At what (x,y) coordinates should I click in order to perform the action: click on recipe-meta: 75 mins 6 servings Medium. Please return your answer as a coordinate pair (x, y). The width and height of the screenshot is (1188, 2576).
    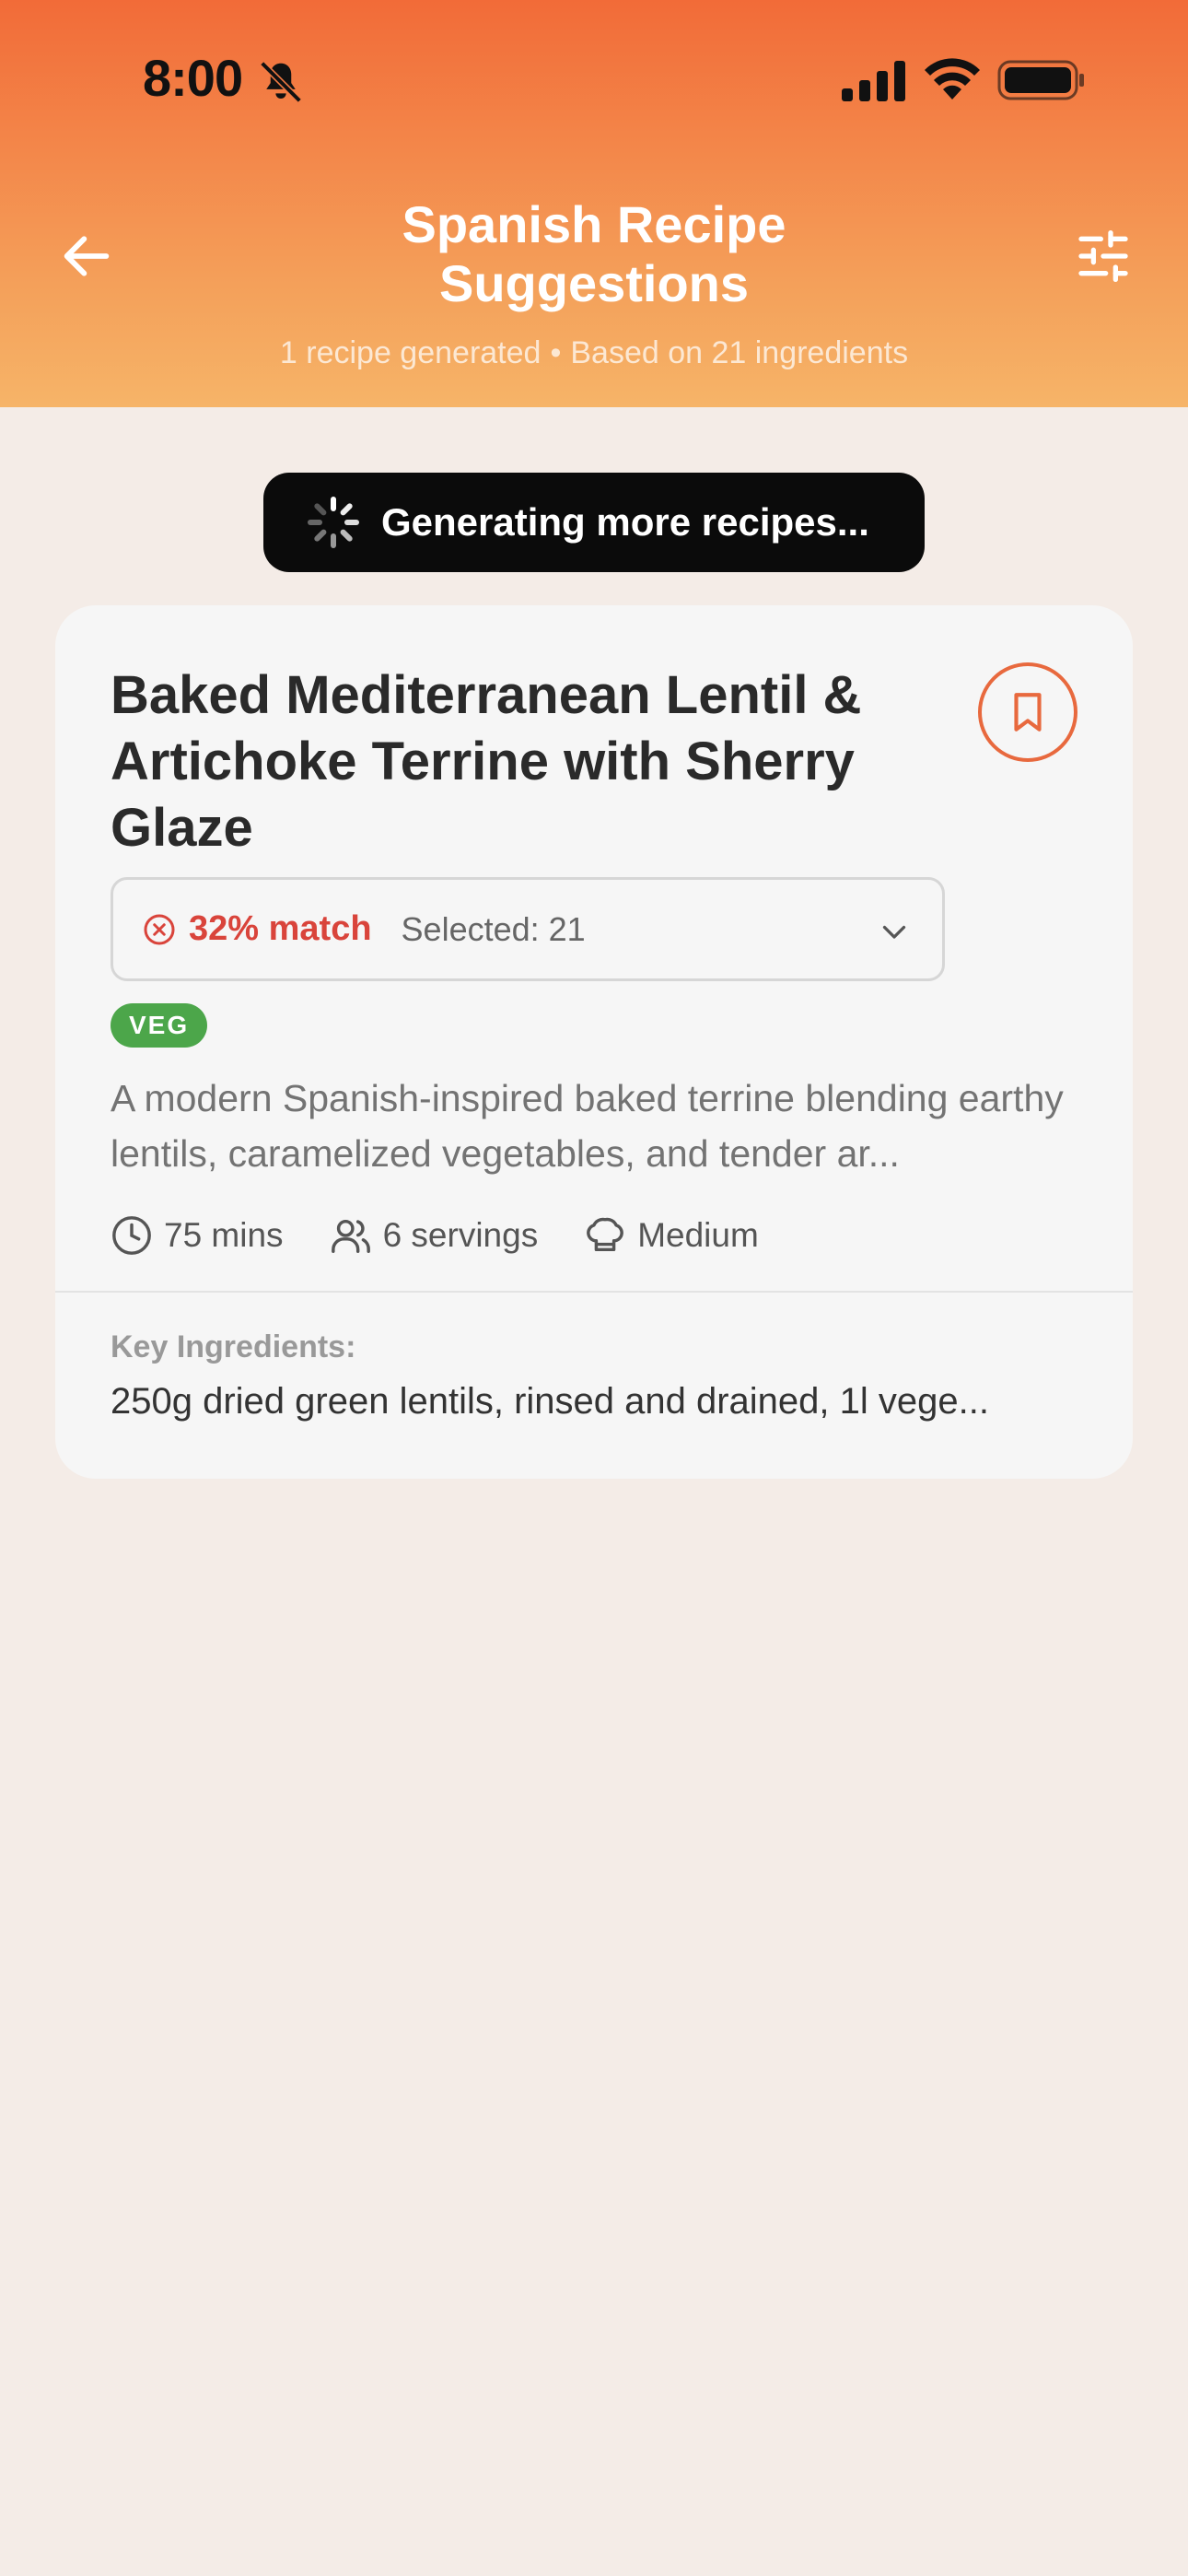
    Looking at the image, I should click on (458, 1235).